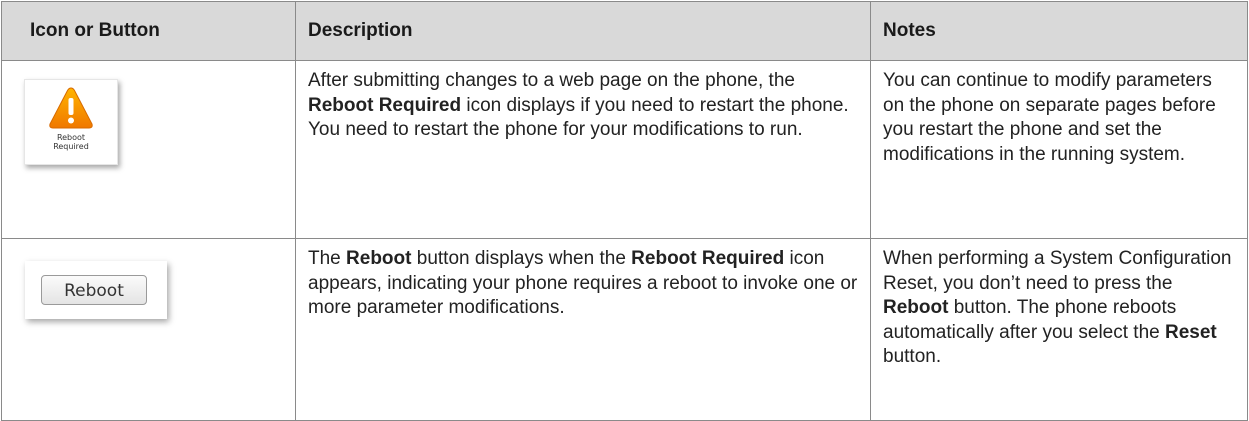 The height and width of the screenshot is (421, 1249). Describe the element at coordinates (1059, 31) in the screenshot. I see `header-notes: Notes` at that location.